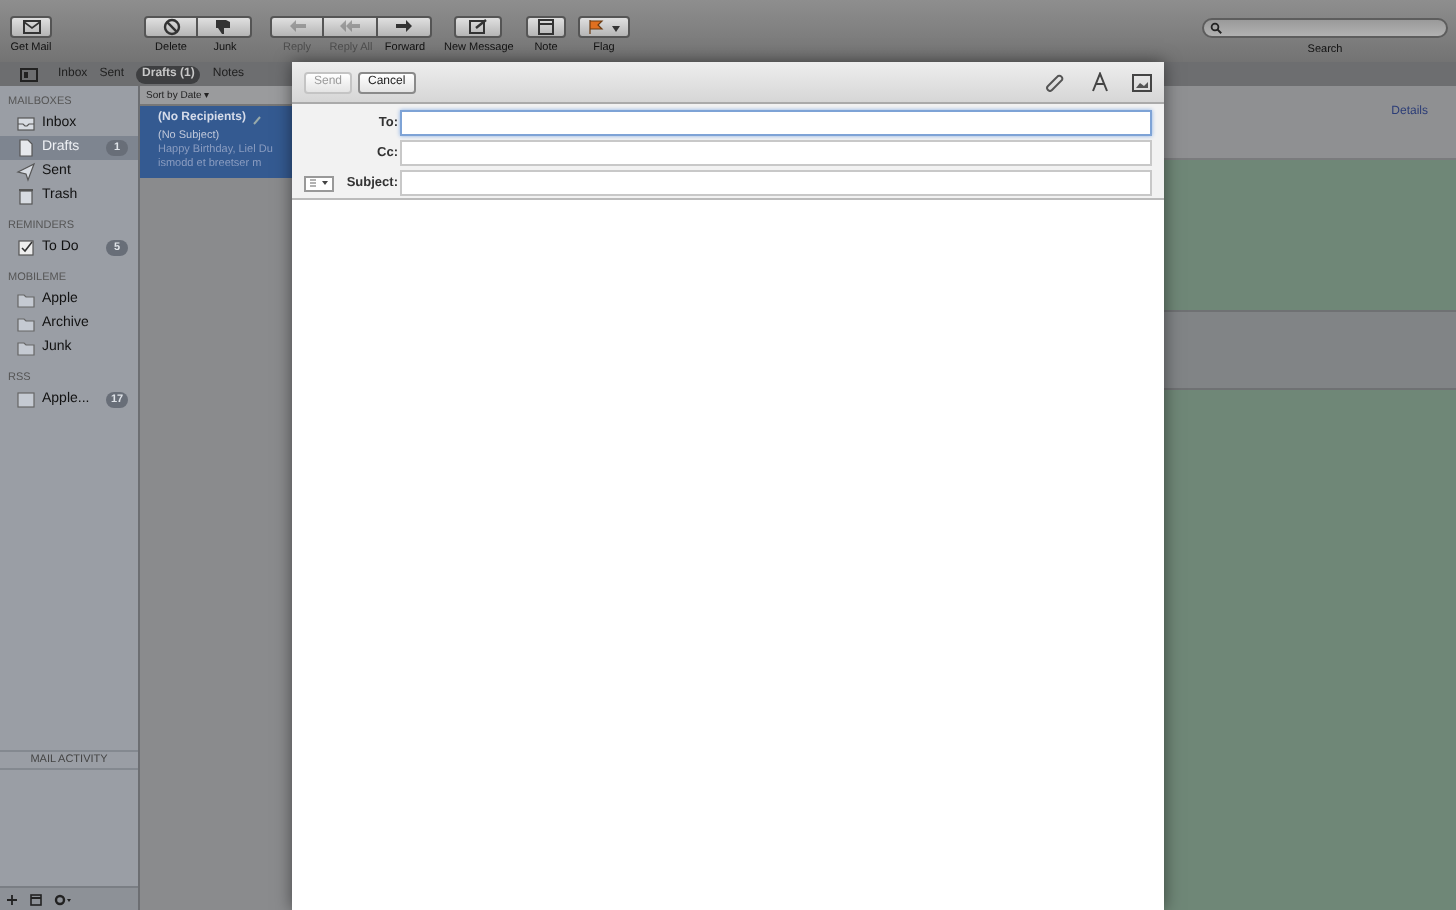 The width and height of the screenshot is (1456, 910). Describe the element at coordinates (26, 248) in the screenshot. I see `checklist-icon` at that location.